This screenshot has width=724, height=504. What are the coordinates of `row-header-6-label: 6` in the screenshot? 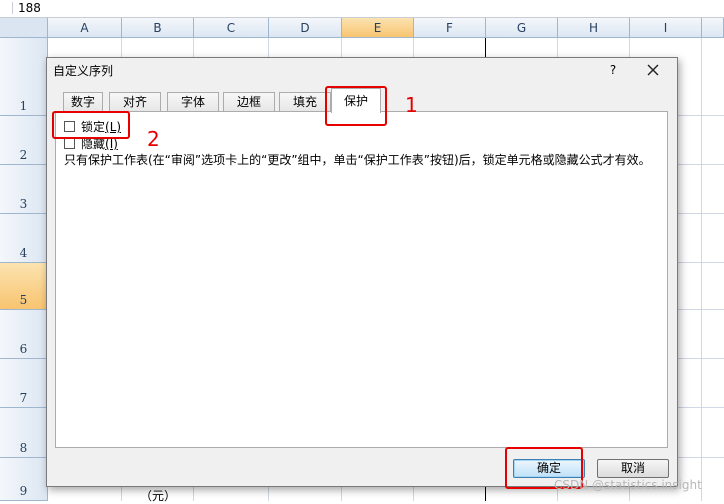 It's located at (23, 349).